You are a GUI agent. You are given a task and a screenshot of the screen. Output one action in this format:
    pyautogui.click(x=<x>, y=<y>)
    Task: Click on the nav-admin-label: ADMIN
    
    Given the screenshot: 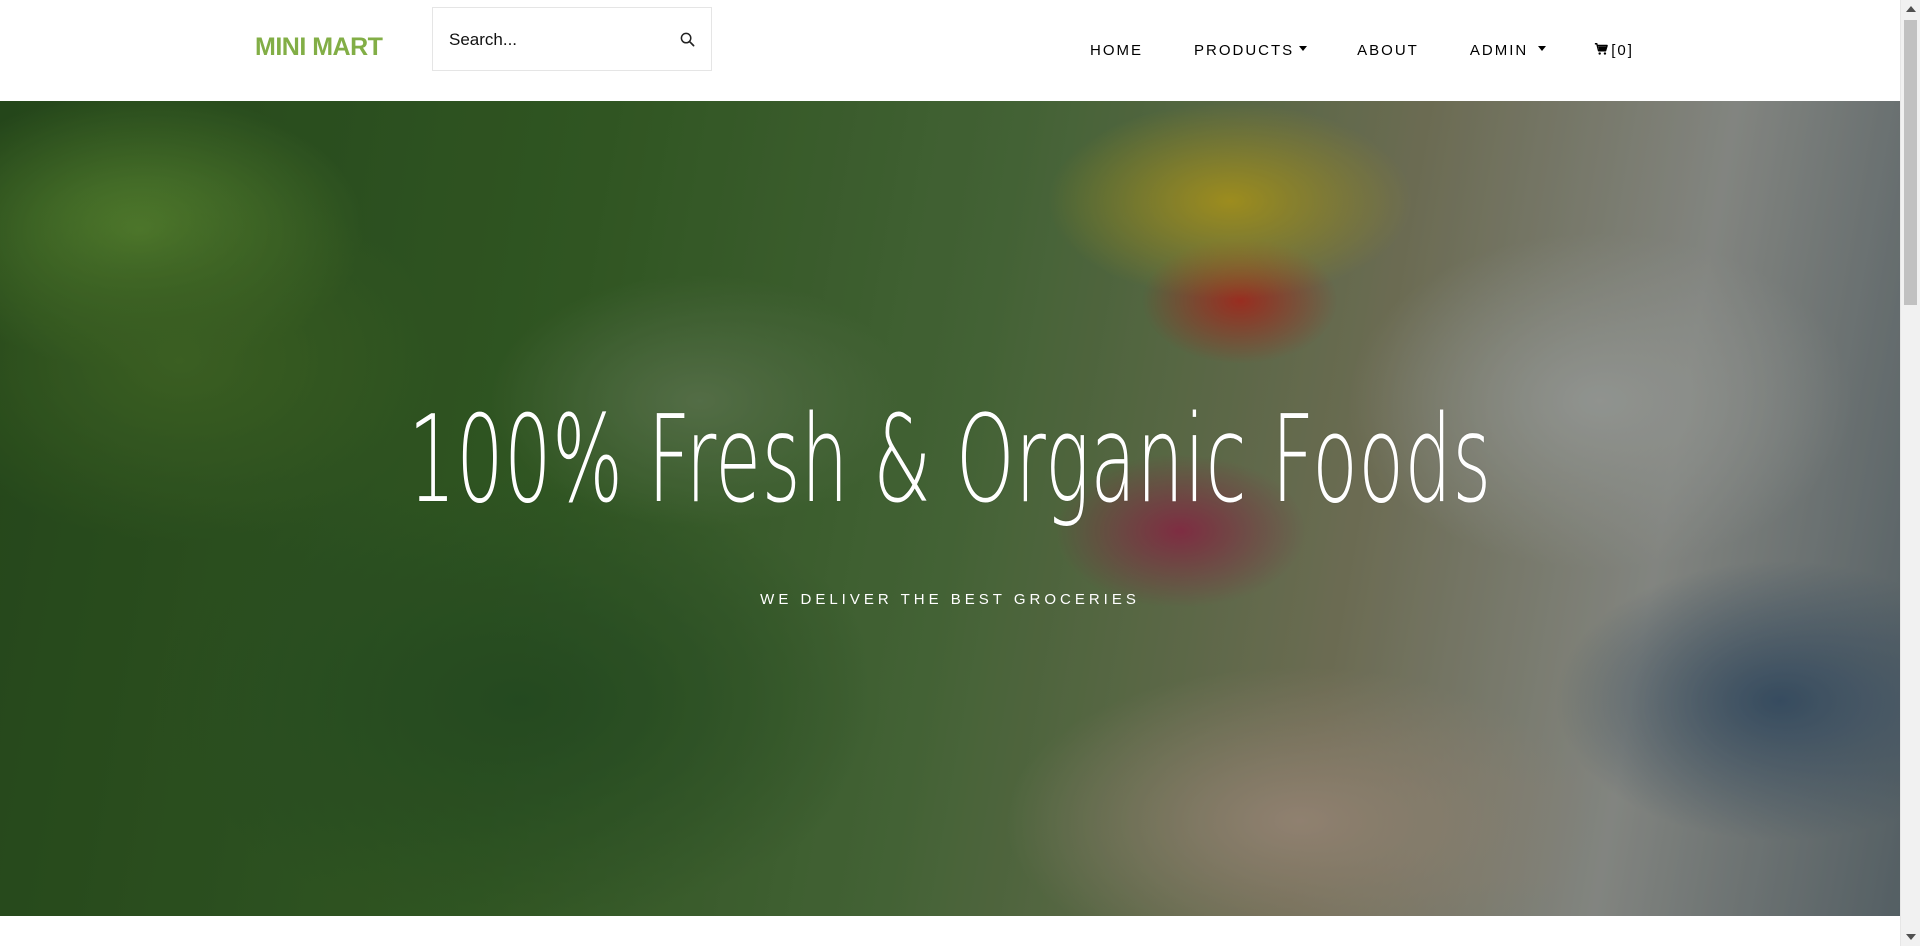 What is the action you would take?
    pyautogui.click(x=1499, y=50)
    